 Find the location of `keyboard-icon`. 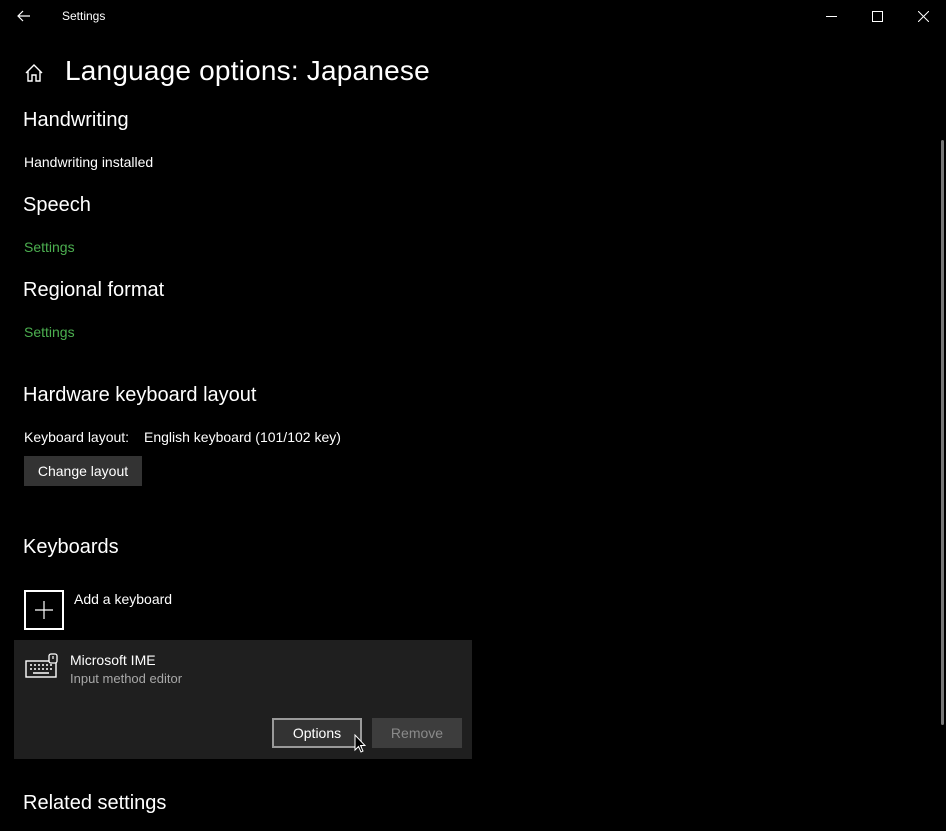

keyboard-icon is located at coordinates (42, 668).